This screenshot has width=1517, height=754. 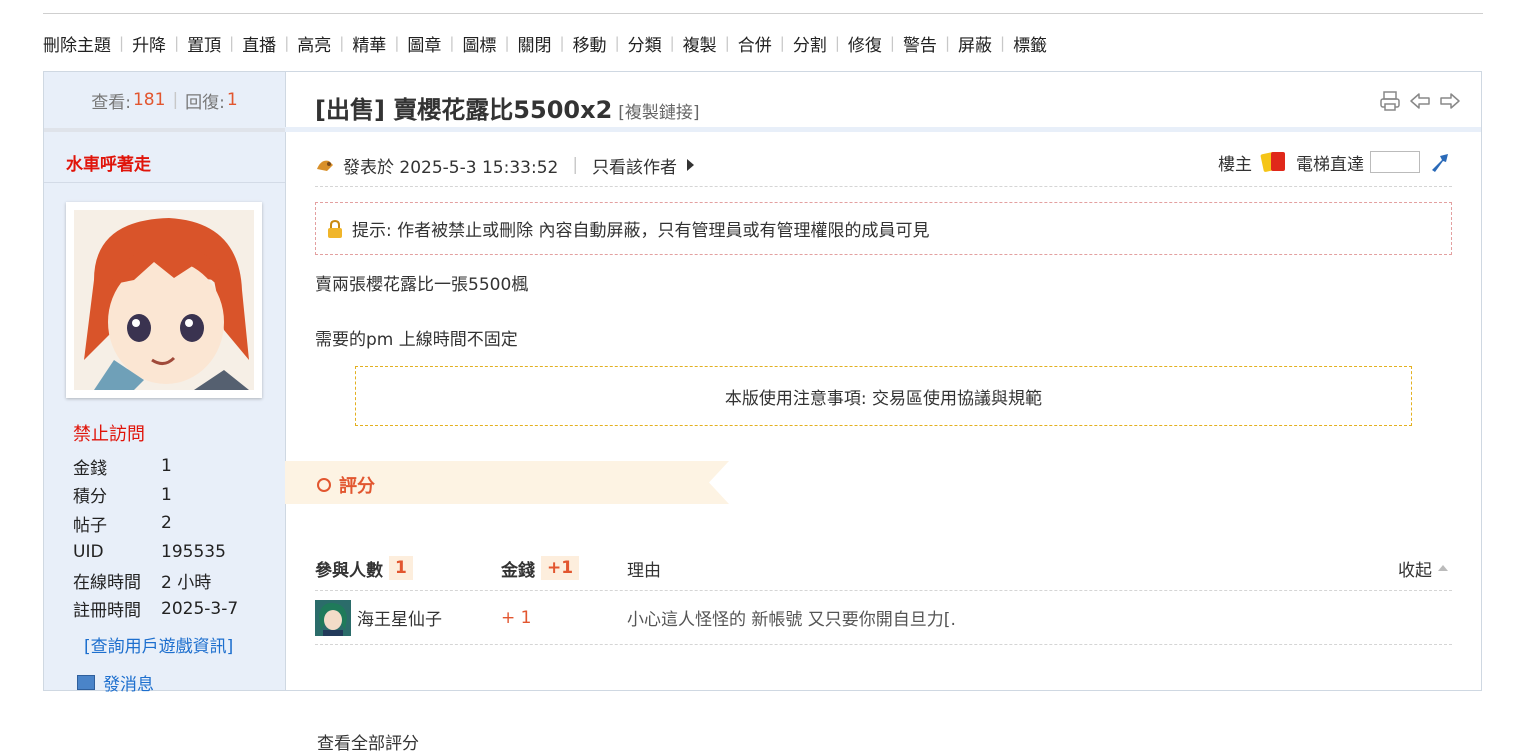 I want to click on send-message-label: 發消息, so click(x=128, y=685).